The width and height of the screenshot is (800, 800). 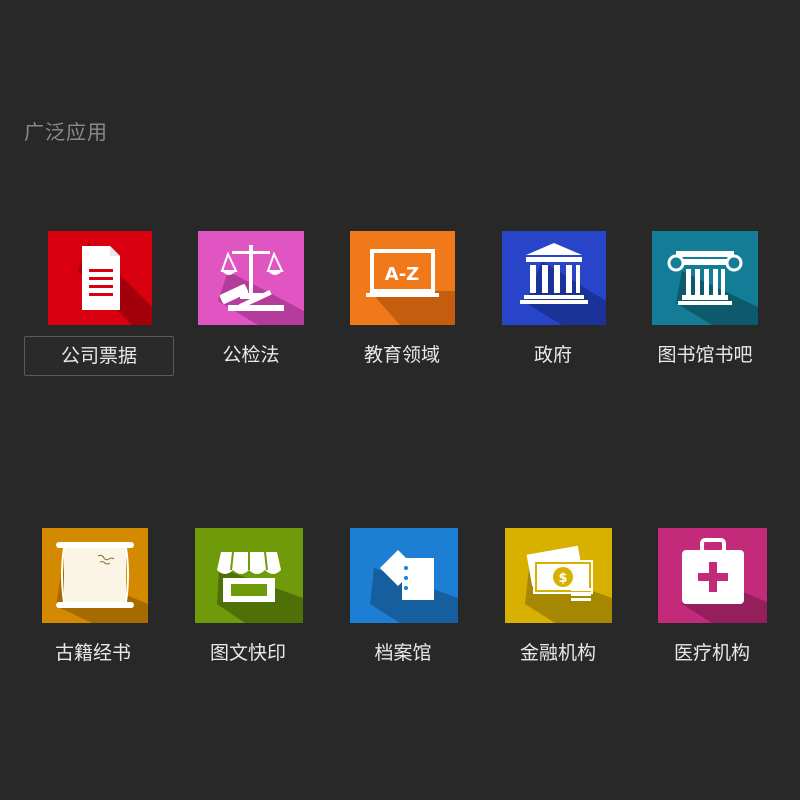 I want to click on app-label: 图文快印, so click(x=247, y=653).